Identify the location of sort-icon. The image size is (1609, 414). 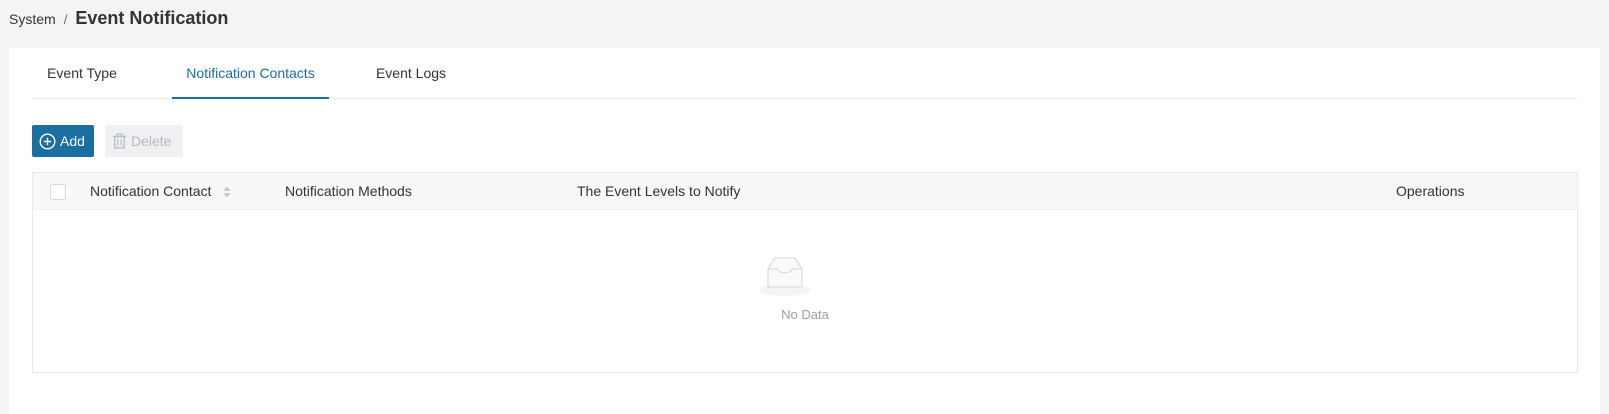
(227, 192).